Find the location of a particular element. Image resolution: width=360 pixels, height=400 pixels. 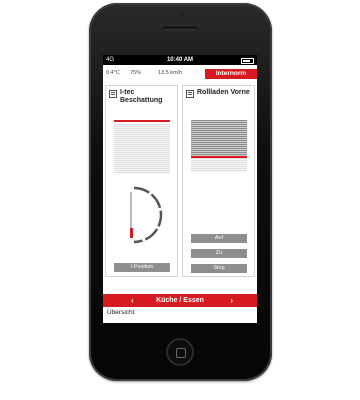

shade-card-icon is located at coordinates (113, 94).